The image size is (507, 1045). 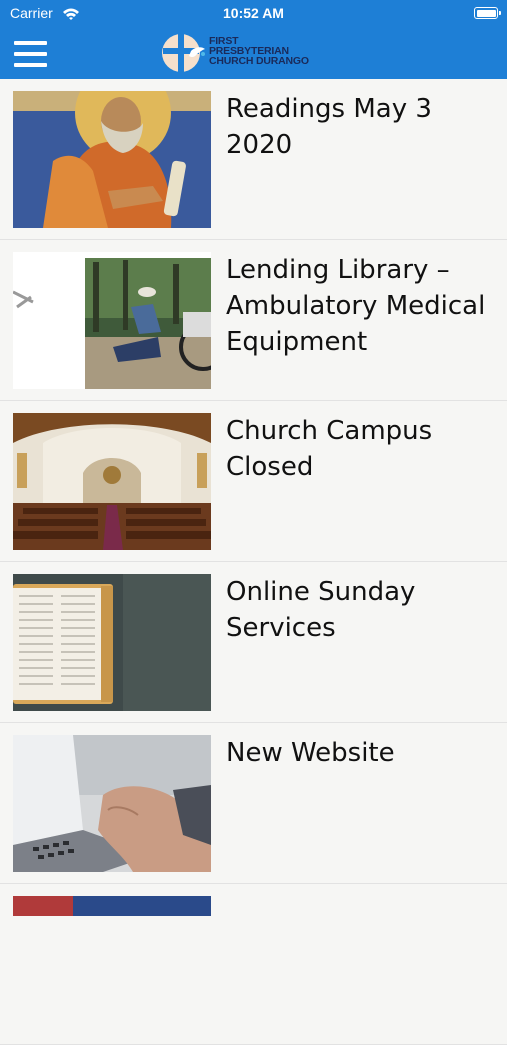 I want to click on church-logo: FIRST PRESBYTERIAN CHURCH DURANGO, so click(x=251, y=53).